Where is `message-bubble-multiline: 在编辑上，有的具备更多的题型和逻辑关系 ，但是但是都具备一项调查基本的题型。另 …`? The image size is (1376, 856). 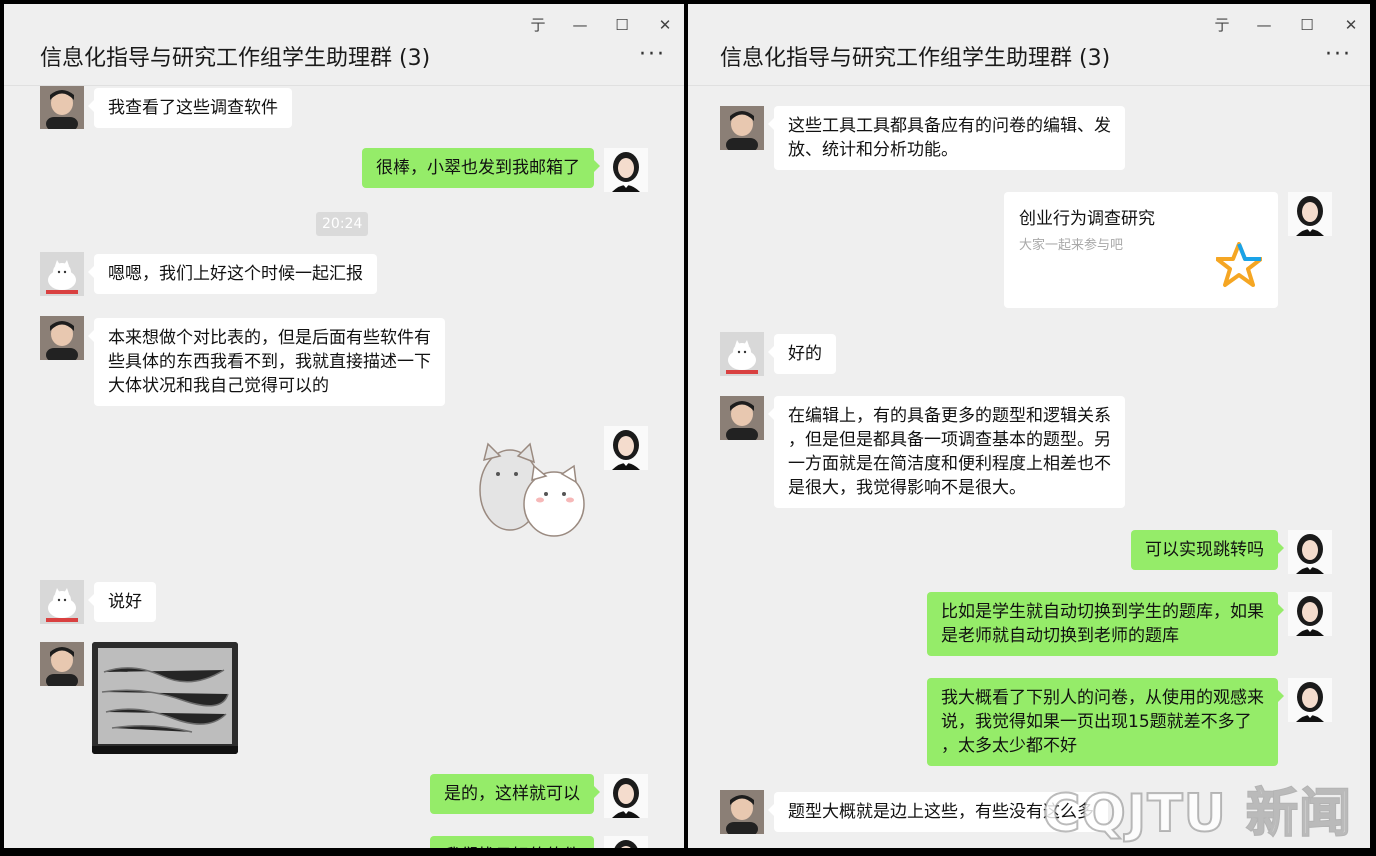
message-bubble-multiline: 在编辑上，有的具备更多的题型和逻辑关系 ，但是但是都具备一项调查基本的题型。另 … is located at coordinates (946, 452).